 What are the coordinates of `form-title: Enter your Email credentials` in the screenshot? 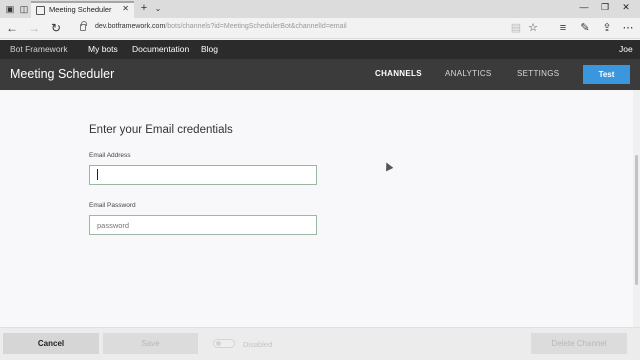 It's located at (161, 130).